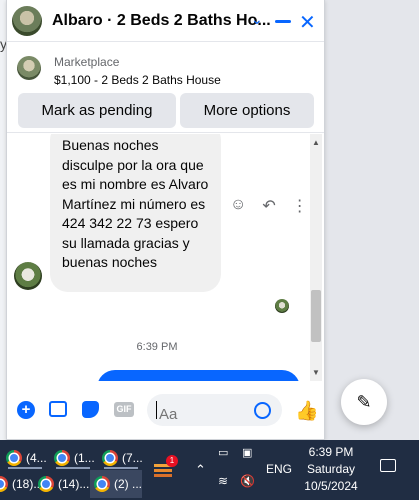  I want to click on more-options-button: More options, so click(247, 110).